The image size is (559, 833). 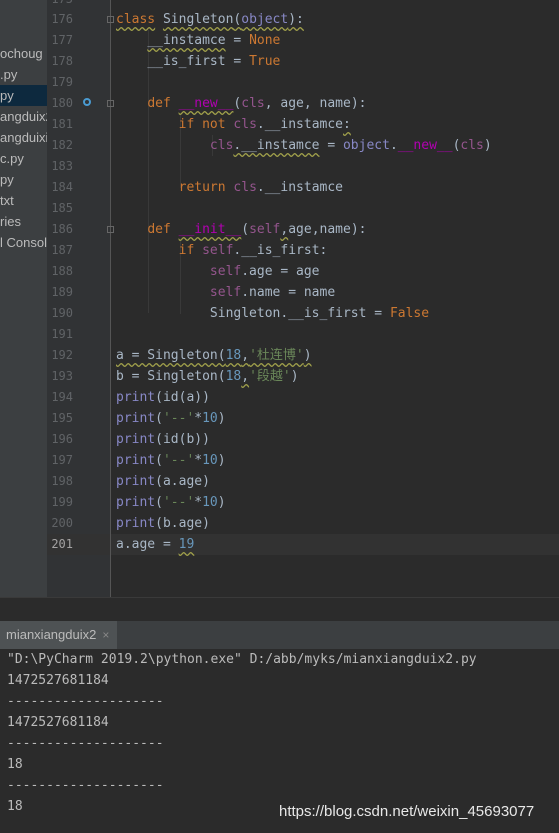 I want to click on line-number-current: 201, so click(x=62, y=544).